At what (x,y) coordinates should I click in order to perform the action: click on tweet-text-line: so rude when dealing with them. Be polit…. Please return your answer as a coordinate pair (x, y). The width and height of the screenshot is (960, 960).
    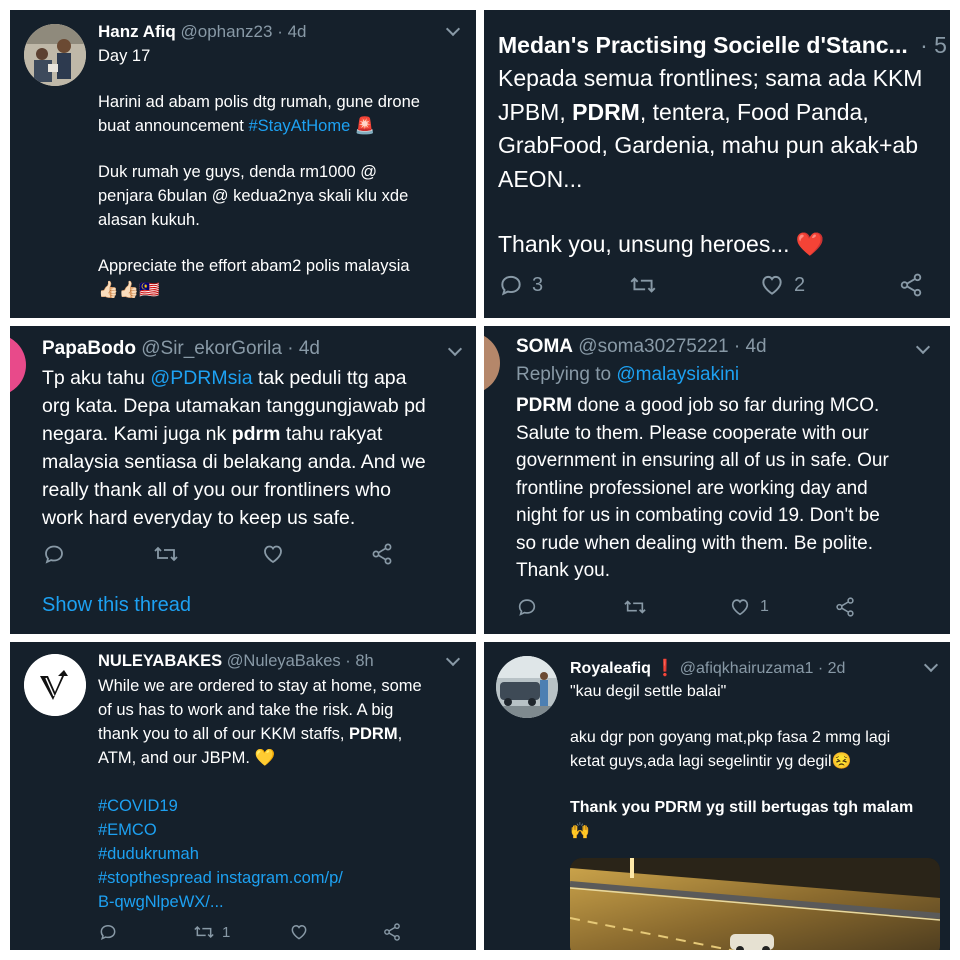
    Looking at the image, I should click on (694, 543).